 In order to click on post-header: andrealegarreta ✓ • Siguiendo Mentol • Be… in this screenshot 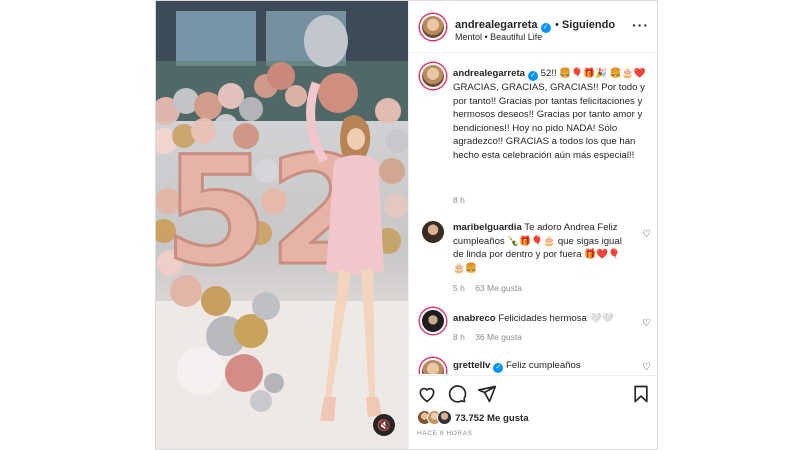, I will do `click(534, 27)`.